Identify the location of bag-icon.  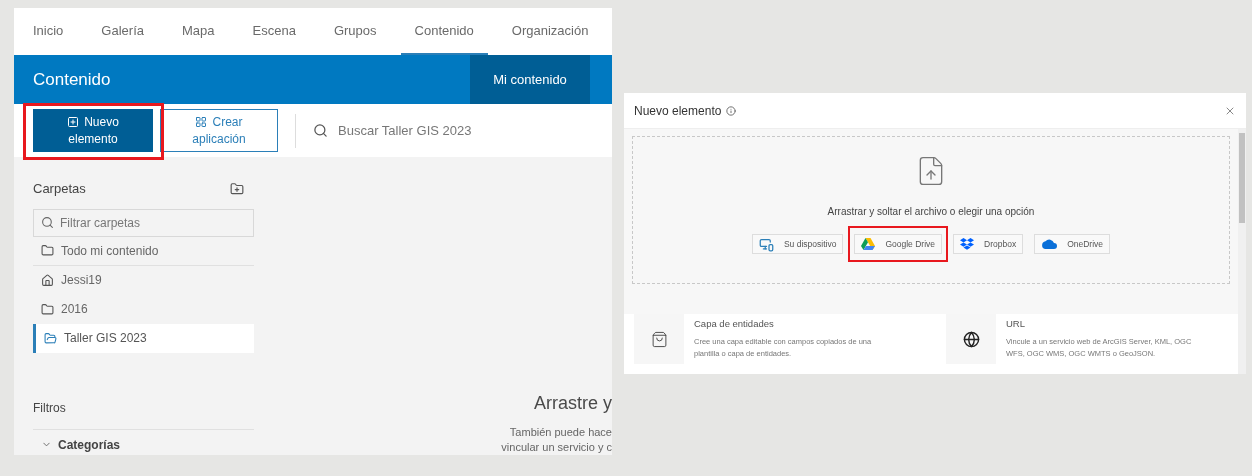
(659, 339).